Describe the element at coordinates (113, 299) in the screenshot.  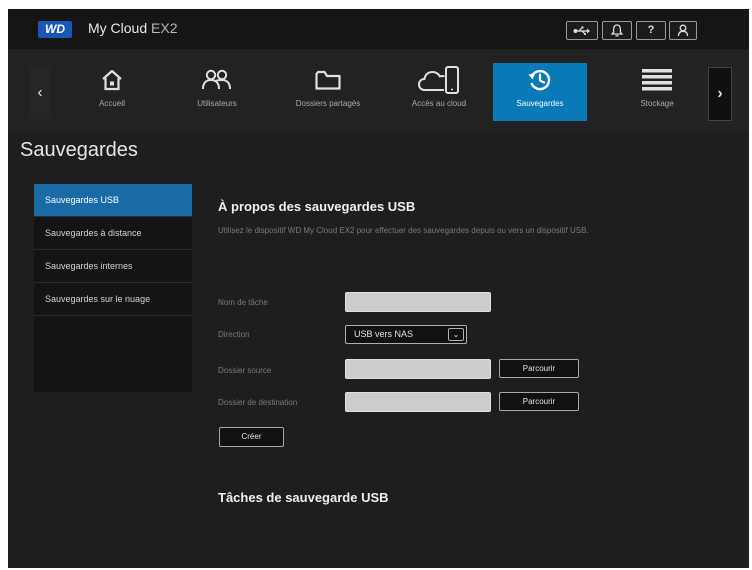
I see `sidebar-item-cloud-backups: Sauvegardes sur le nuage` at that location.